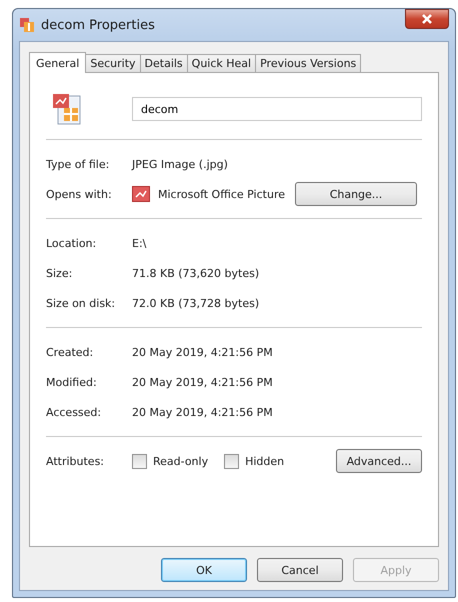 The height and width of the screenshot is (602, 458). I want to click on field-label: Location:, so click(72, 243).